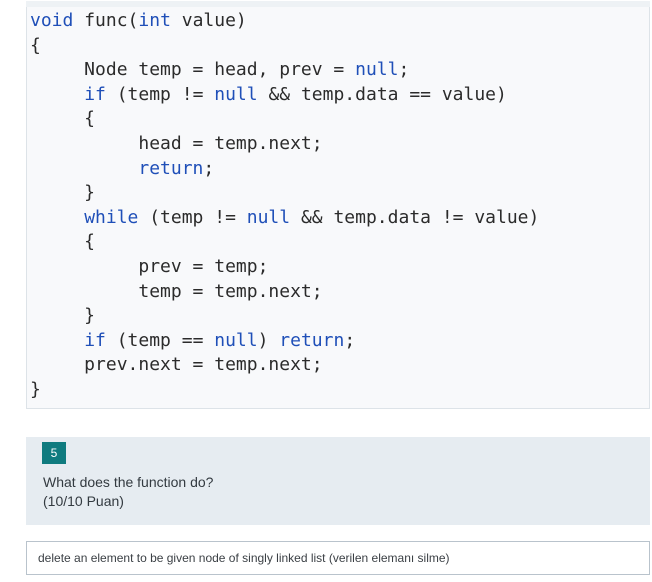 This screenshot has width=652, height=582. I want to click on code-line: if (temp != null && temp.data == value), so click(268, 94).